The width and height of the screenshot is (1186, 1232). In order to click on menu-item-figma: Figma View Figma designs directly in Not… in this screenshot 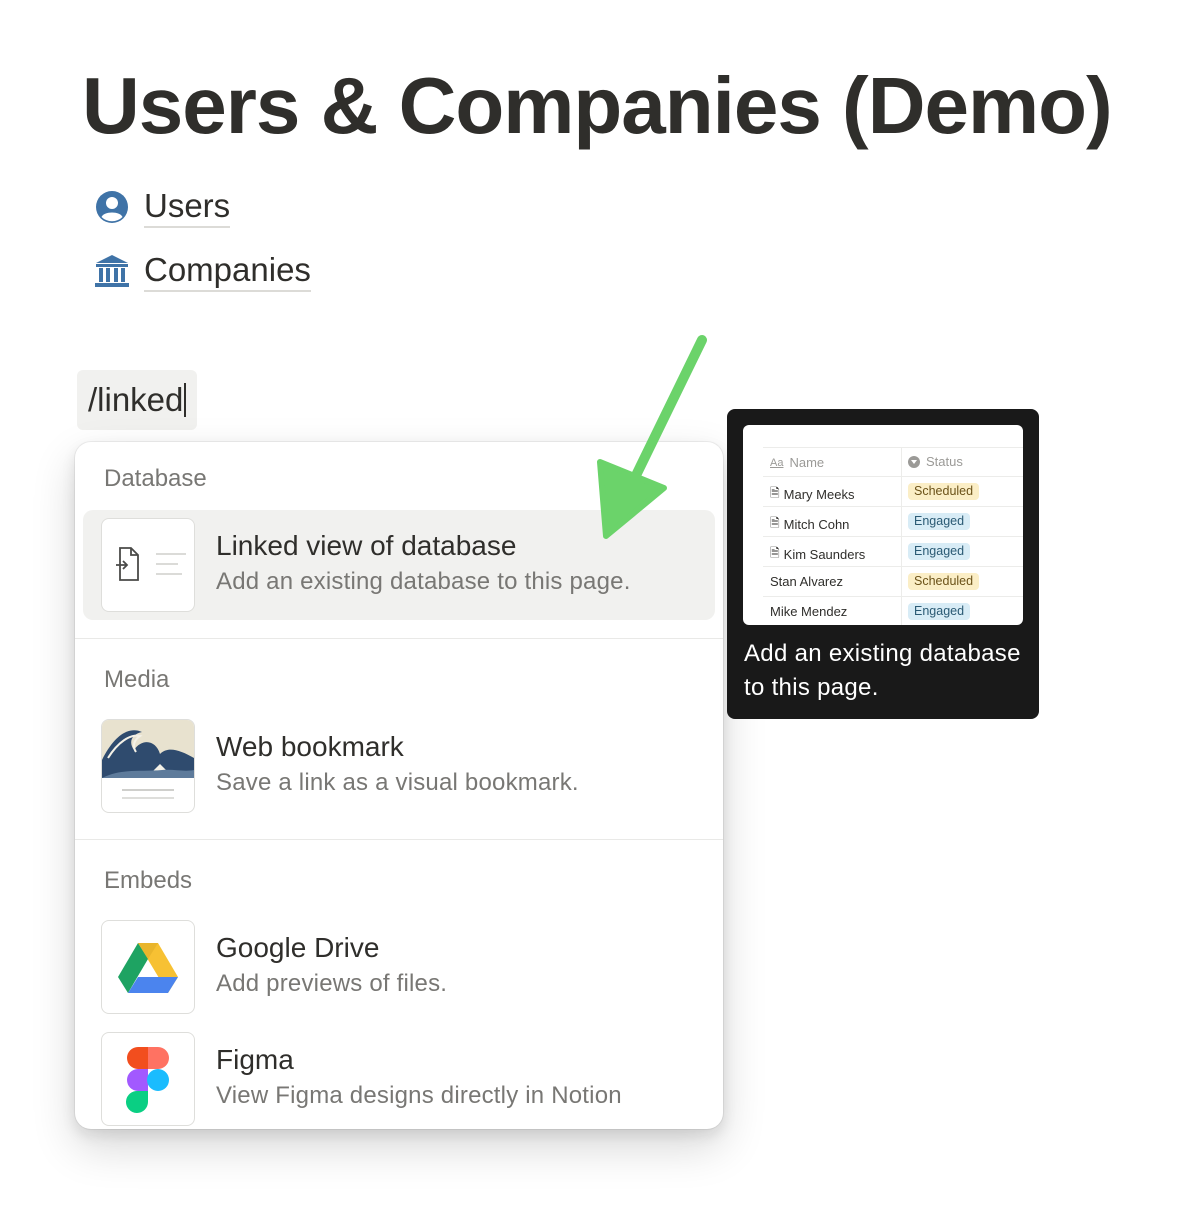, I will do `click(399, 1076)`.